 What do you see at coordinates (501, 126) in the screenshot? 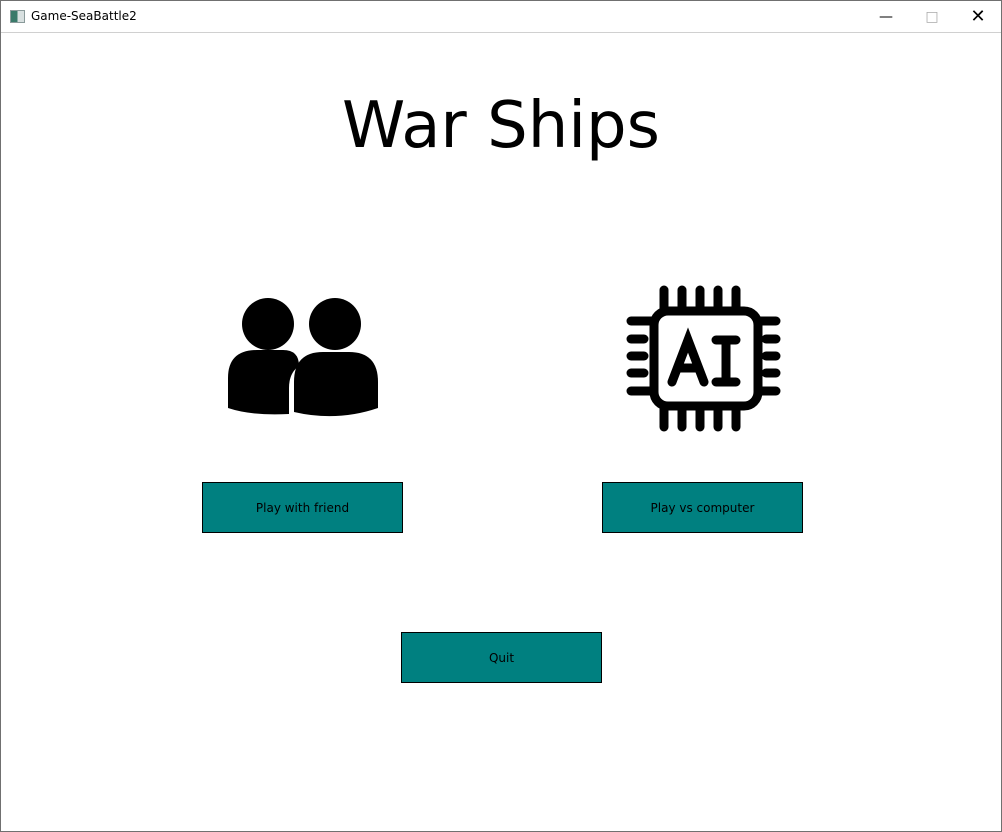
I see `page-title: War Ships` at bounding box center [501, 126].